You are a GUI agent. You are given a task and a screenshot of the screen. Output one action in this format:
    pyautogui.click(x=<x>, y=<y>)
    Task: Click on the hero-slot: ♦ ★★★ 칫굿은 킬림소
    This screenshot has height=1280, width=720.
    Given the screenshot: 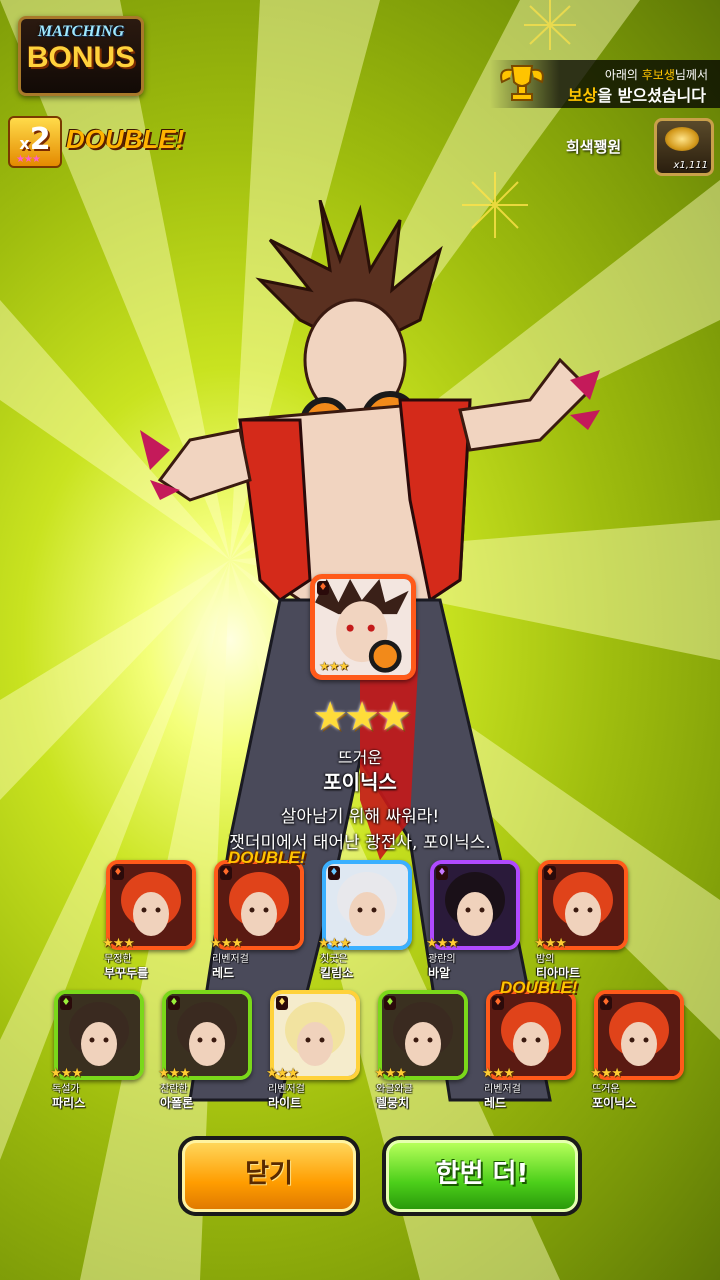 What is the action you would take?
    pyautogui.click(x=366, y=930)
    